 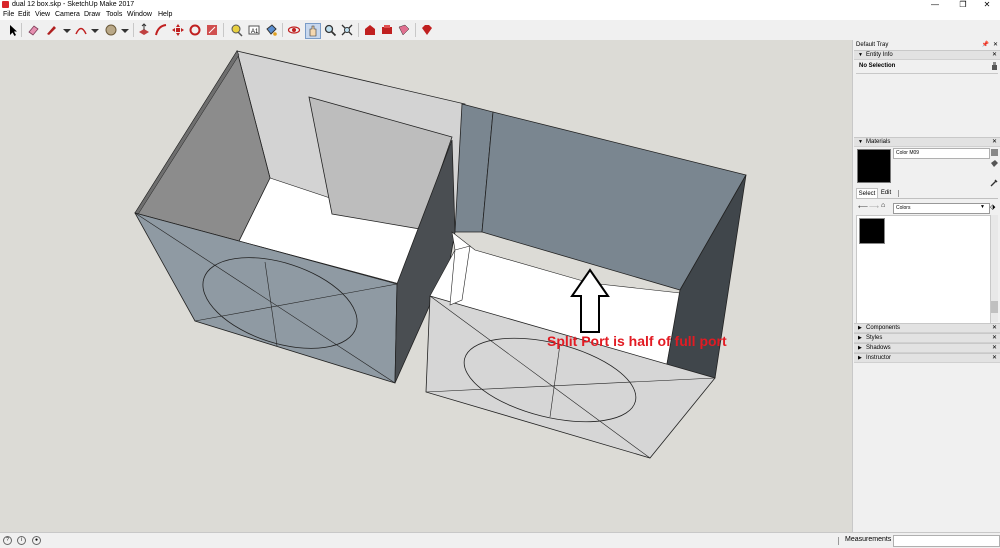 I want to click on menu-edit: Edit, so click(x=24, y=15).